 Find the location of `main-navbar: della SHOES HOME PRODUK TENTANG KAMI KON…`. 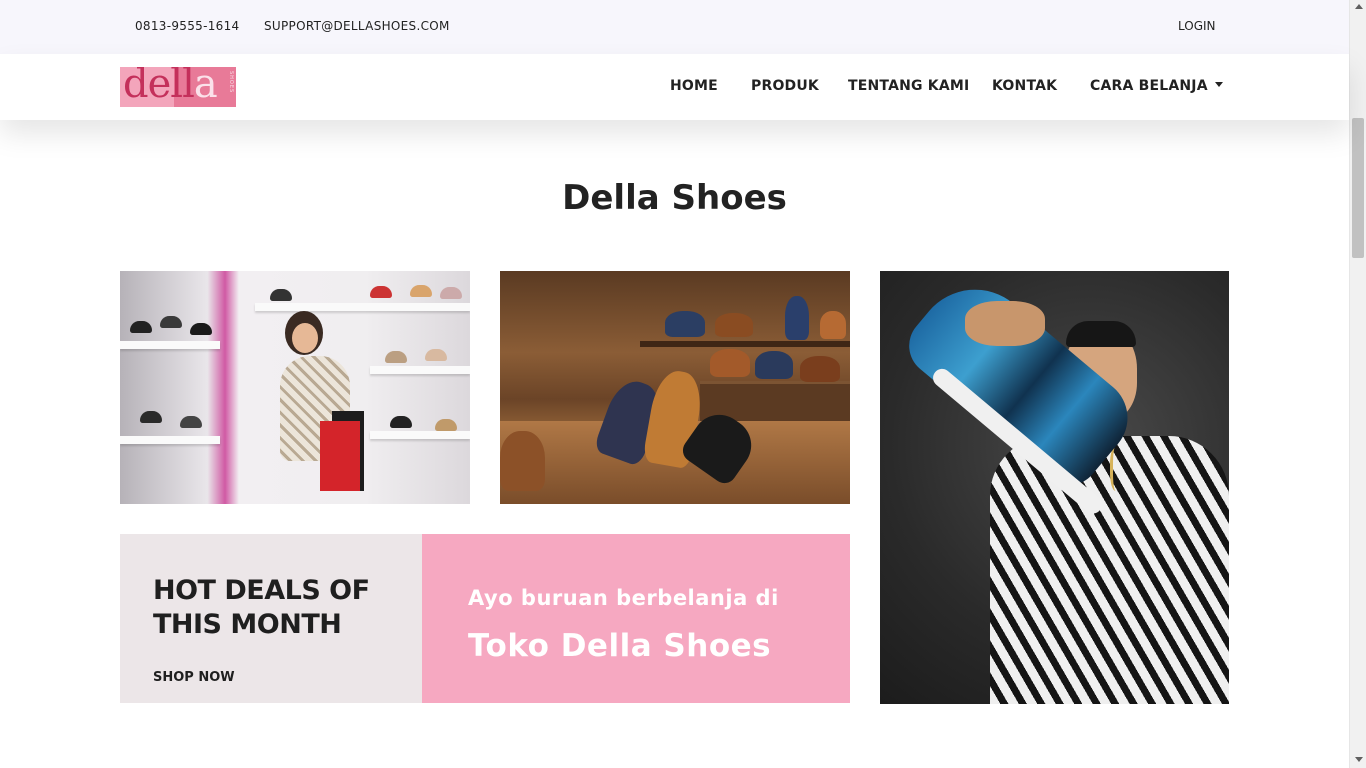

main-navbar: della SHOES HOME PRODUK TENTANG KAMI KON… is located at coordinates (674, 87).